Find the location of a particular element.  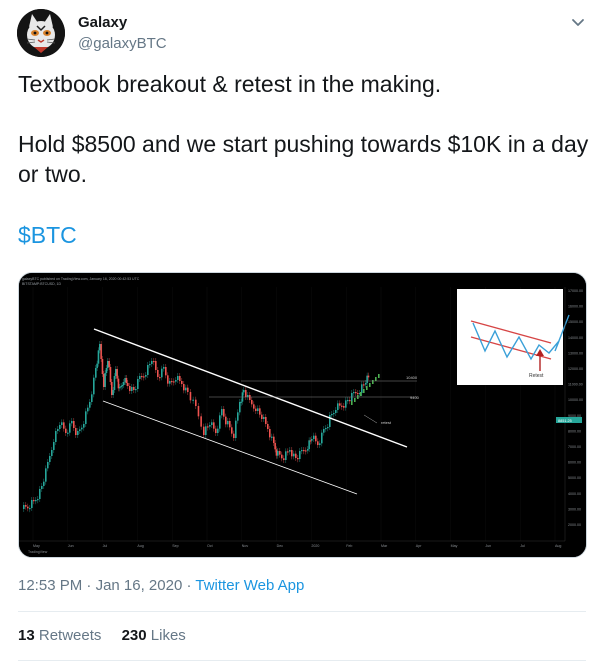

time-tick-label: Nov is located at coordinates (245, 546).